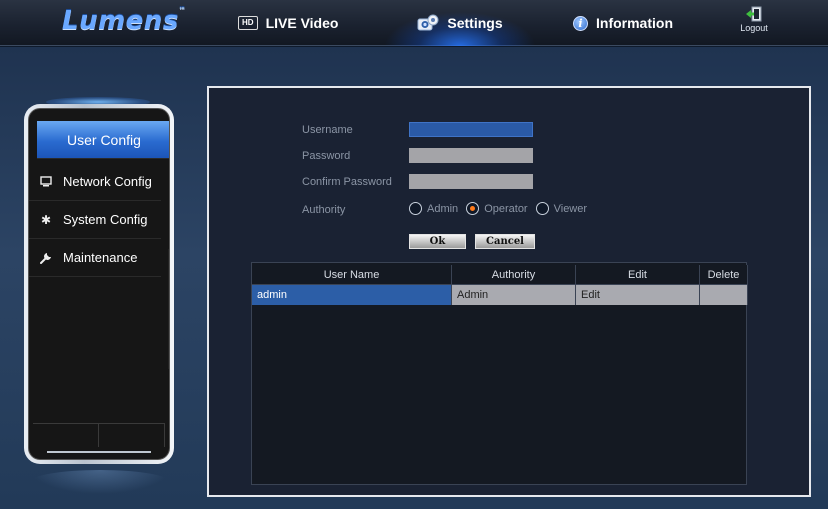 The width and height of the screenshot is (828, 509). I want to click on radio-viewer: Viewer, so click(561, 208).